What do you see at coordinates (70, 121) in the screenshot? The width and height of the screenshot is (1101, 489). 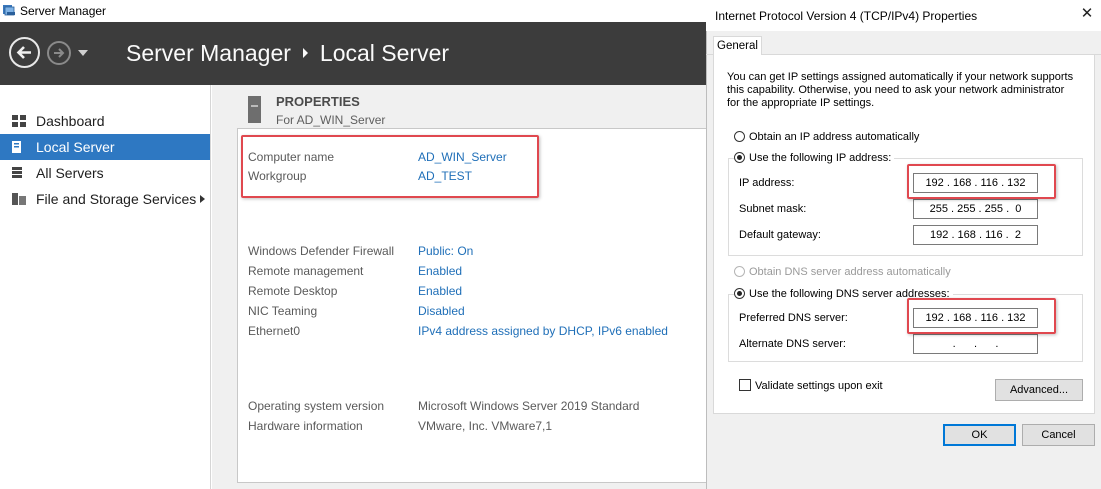 I see `sidebar-item-label: Dashboard` at bounding box center [70, 121].